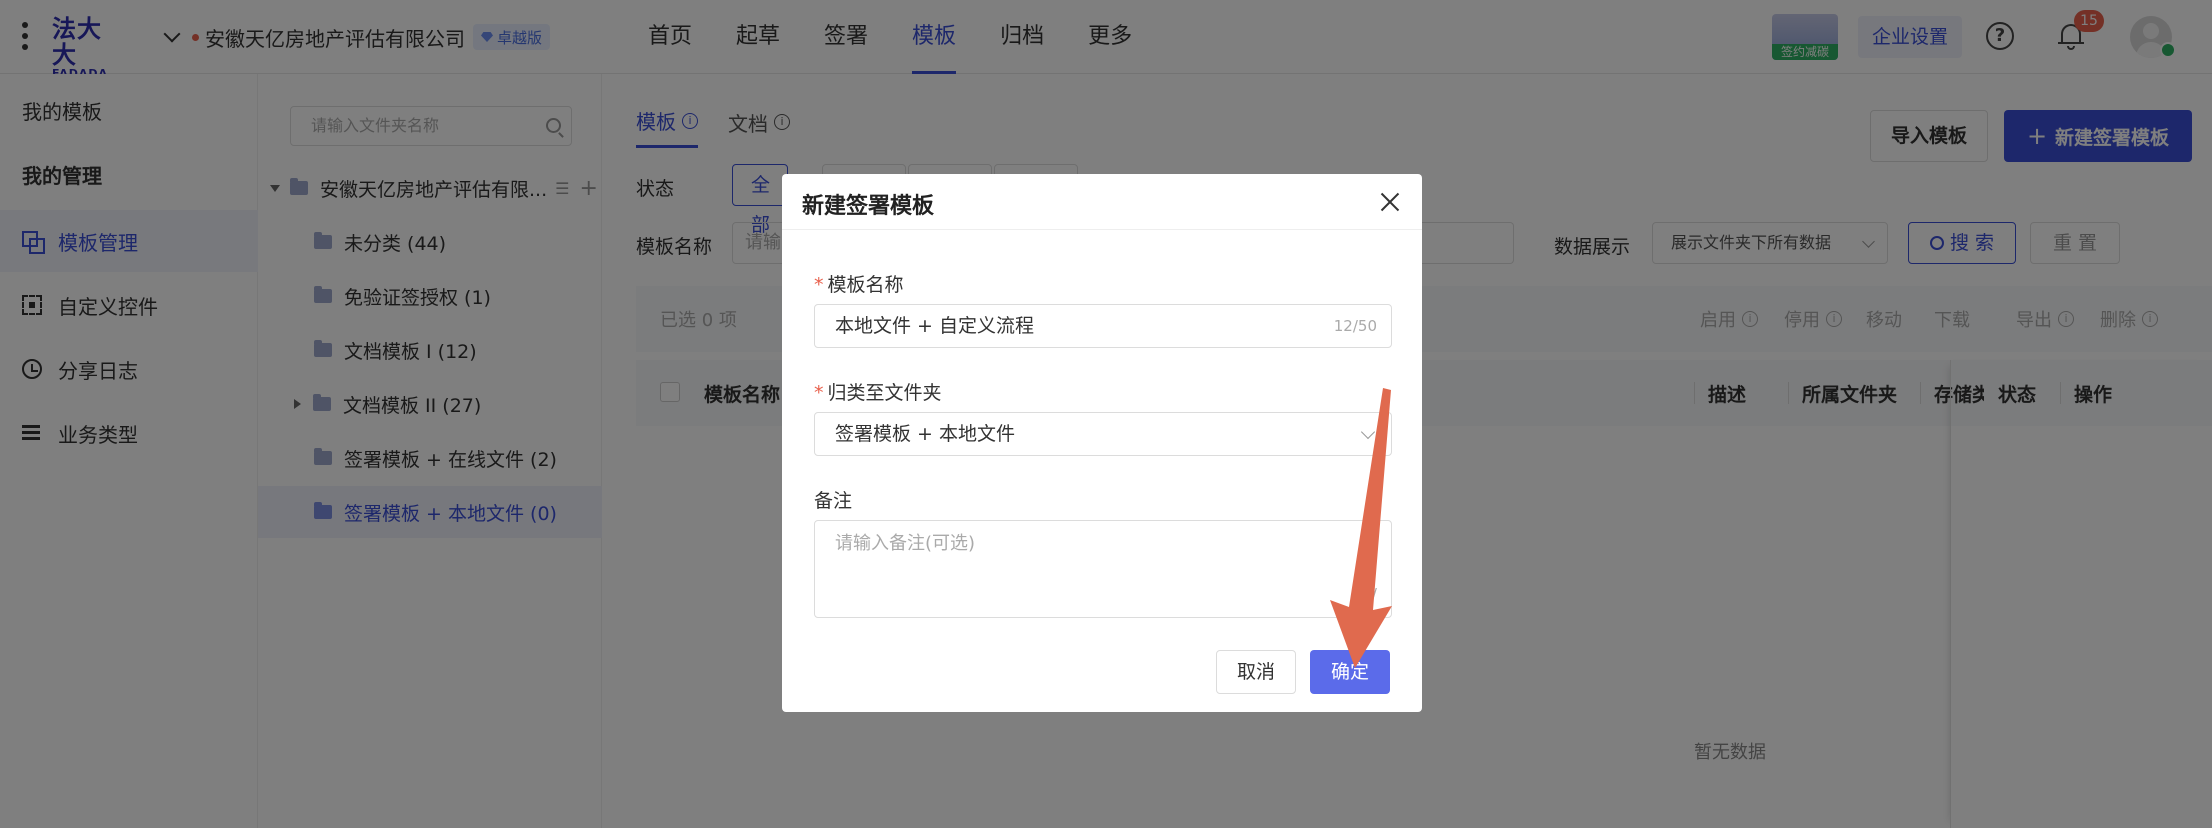  I want to click on template-name-field-label: * 模板名称, so click(859, 283).